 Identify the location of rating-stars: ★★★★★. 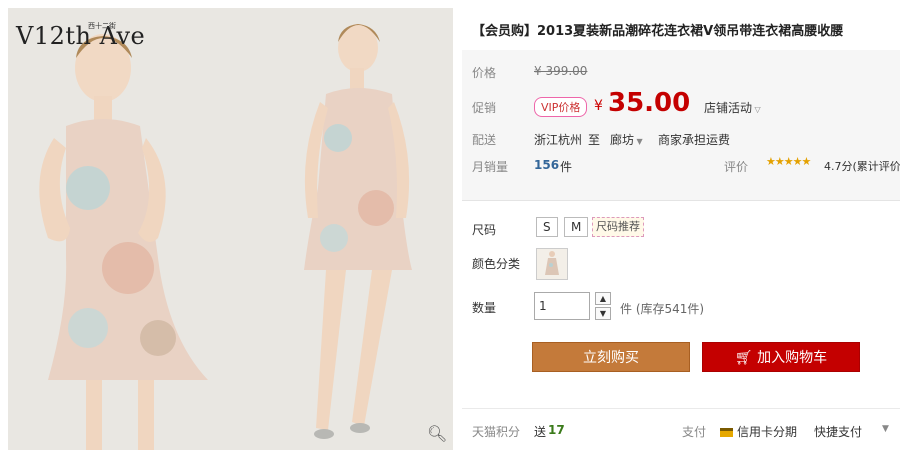
(788, 161).